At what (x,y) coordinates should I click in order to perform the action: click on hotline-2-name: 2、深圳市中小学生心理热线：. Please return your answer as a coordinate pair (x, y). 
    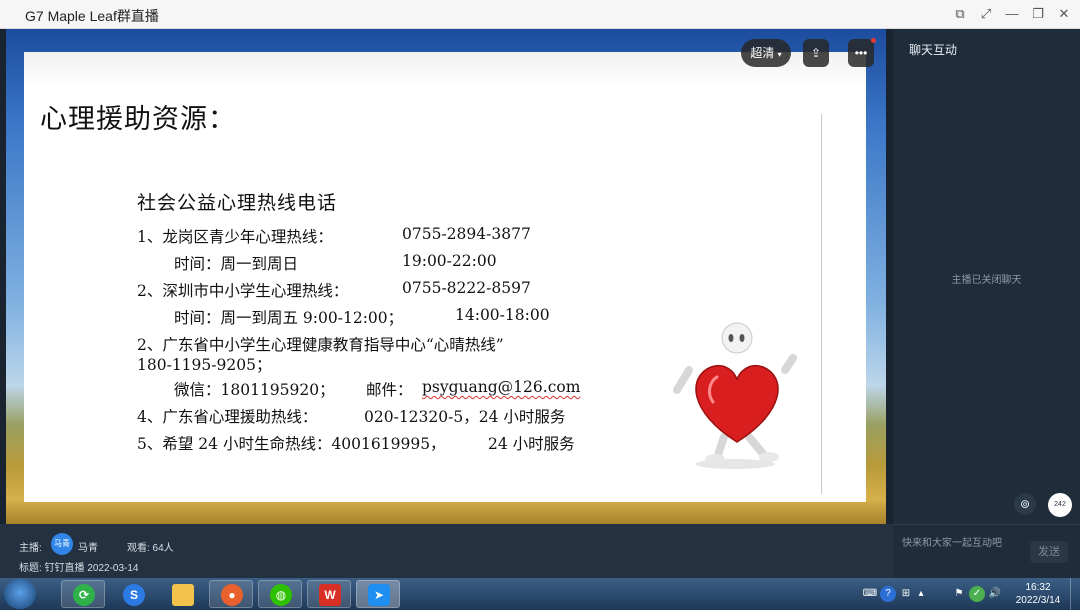
    Looking at the image, I should click on (243, 291).